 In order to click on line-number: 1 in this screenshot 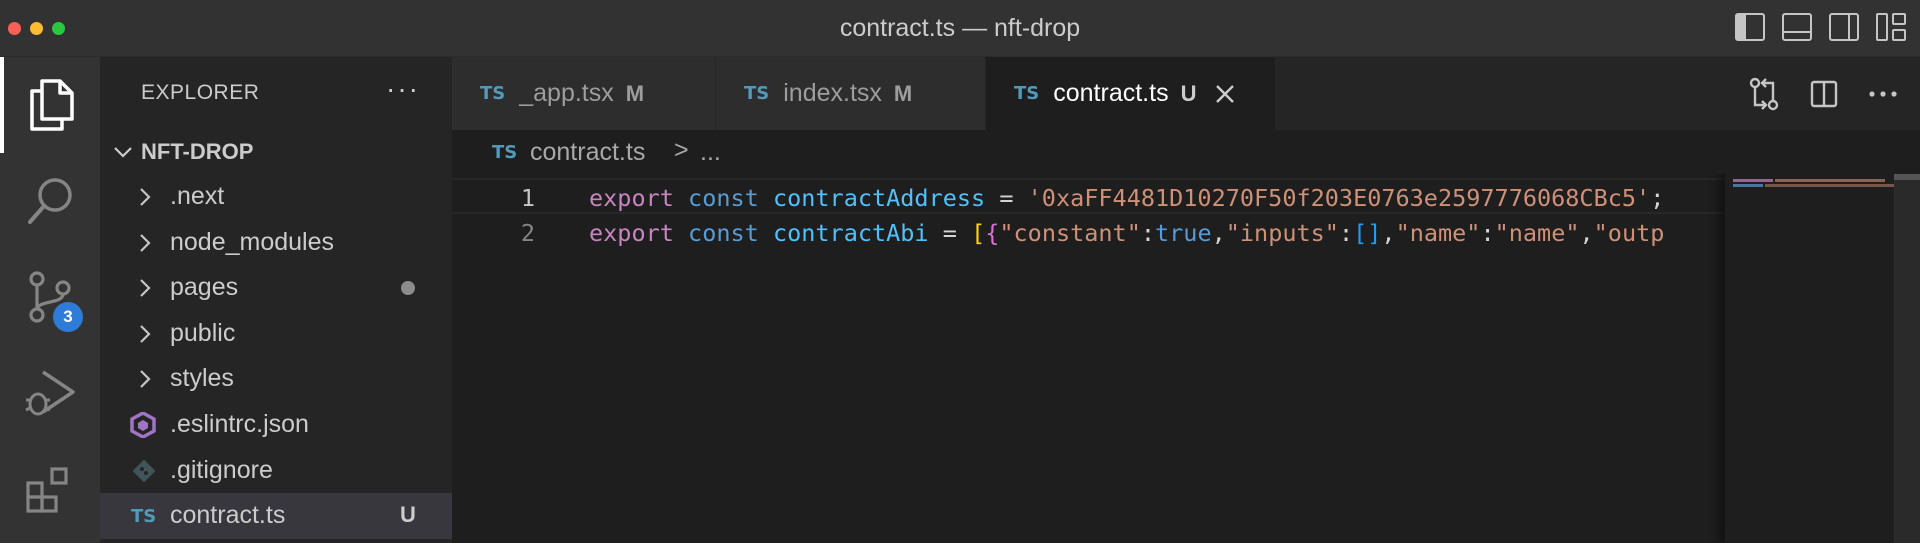, I will do `click(527, 198)`.